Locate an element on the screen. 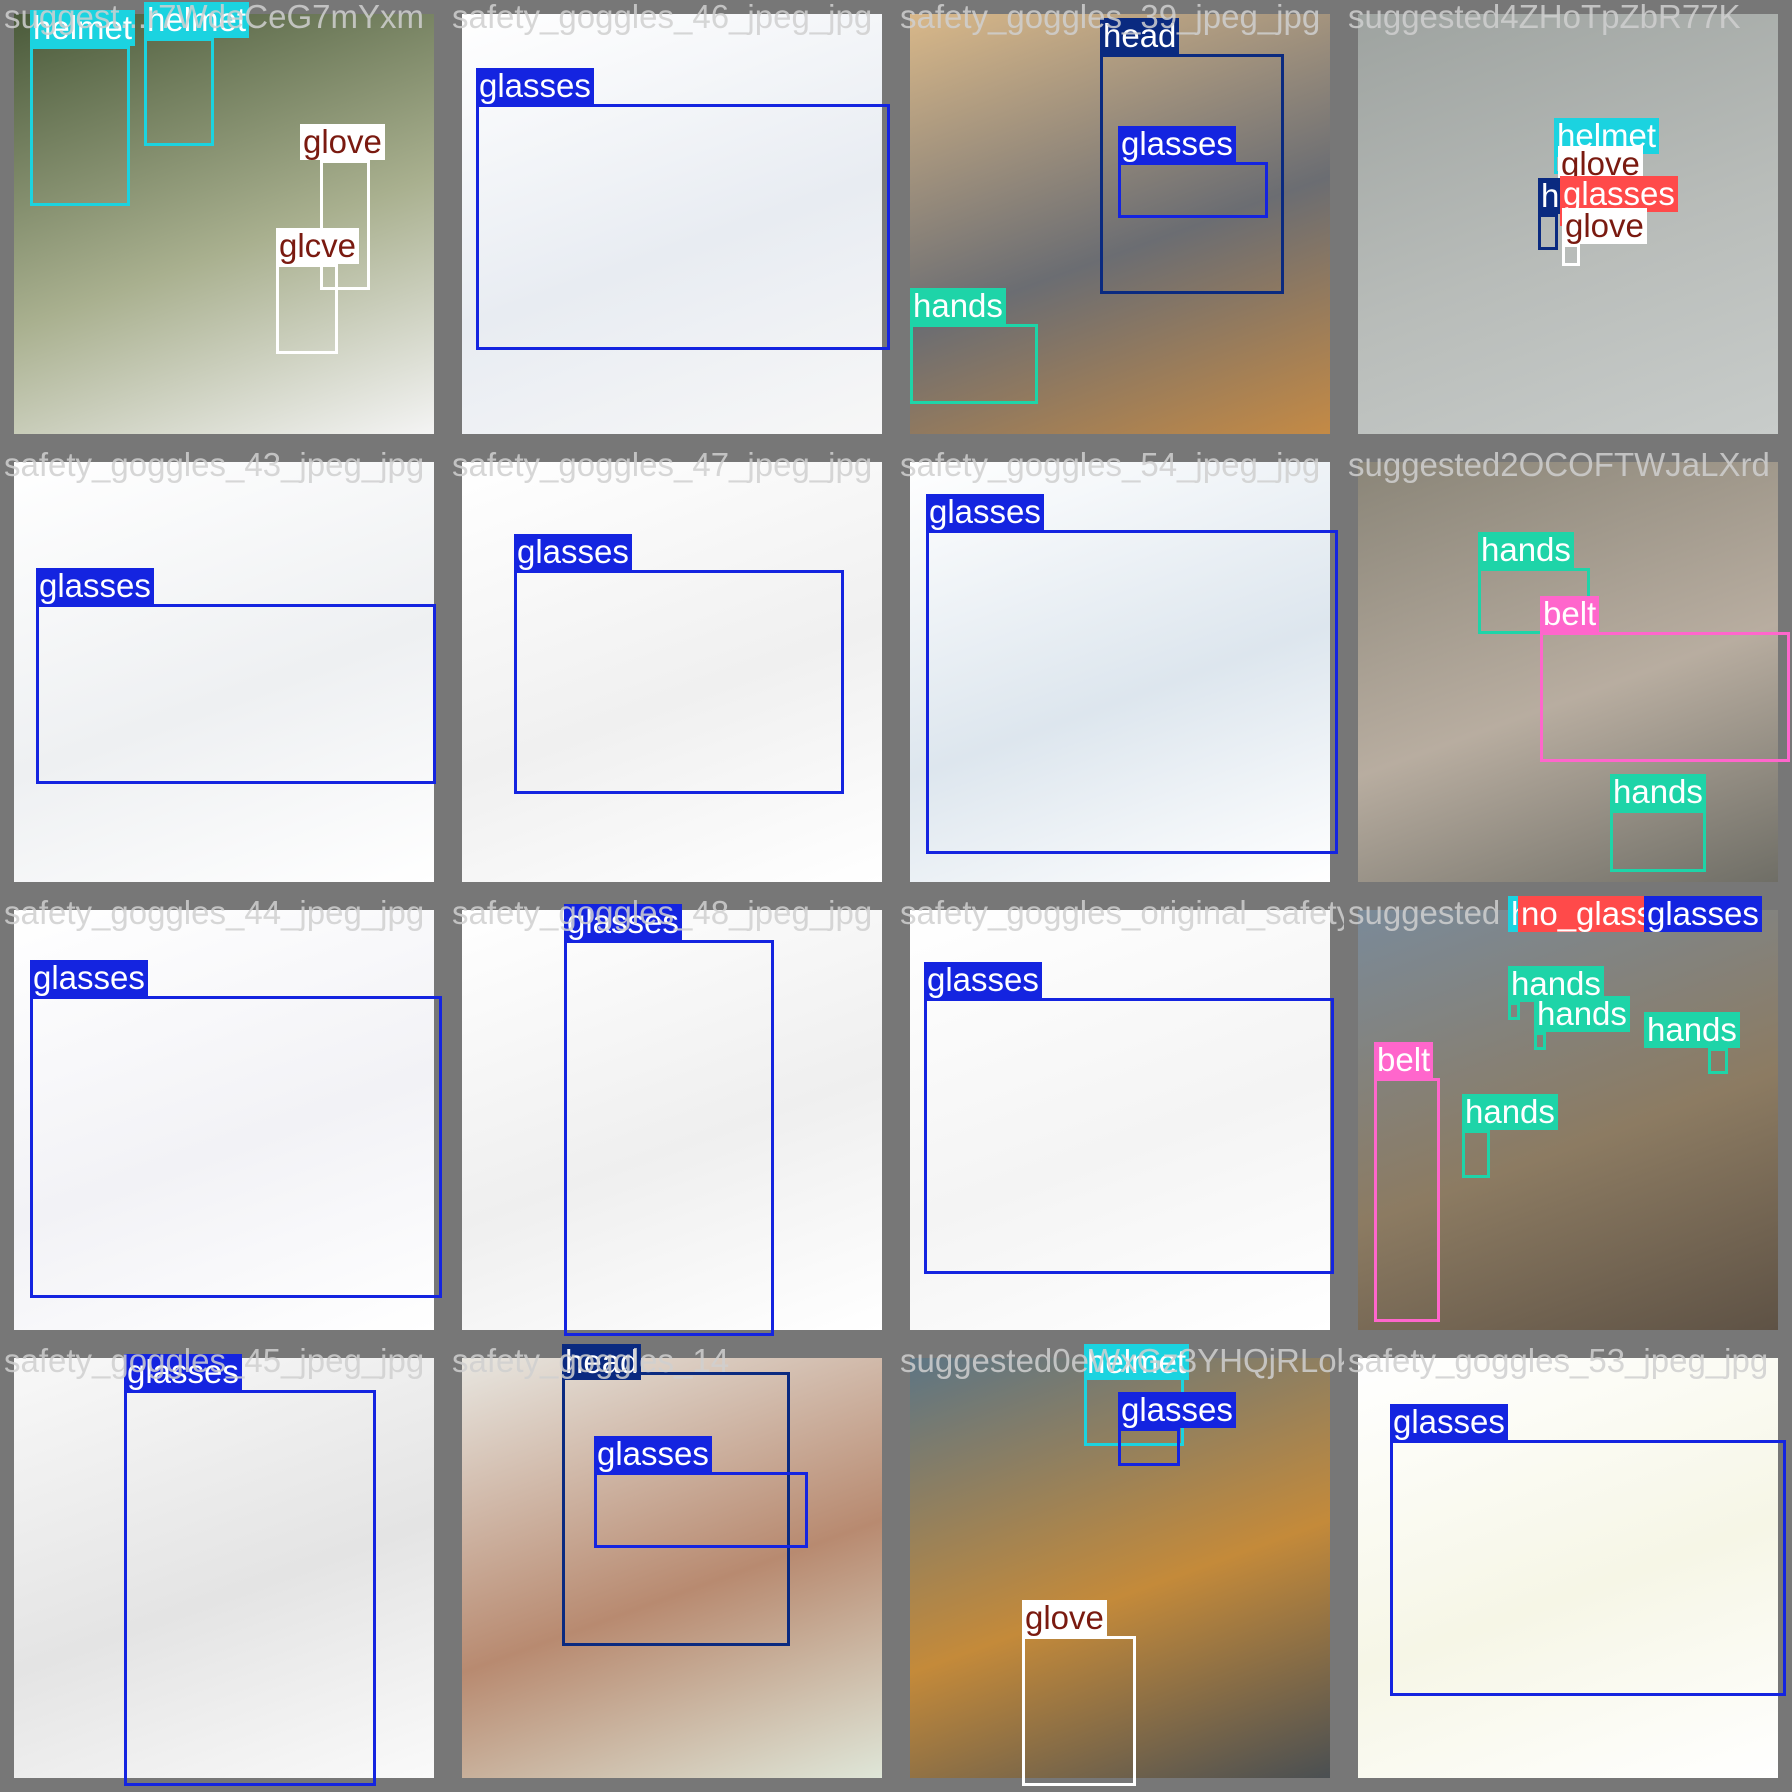 The image size is (1792, 1792). mosaic-tile: glasses safety_goggles_47_jpeg_jpg is located at coordinates (672, 672).